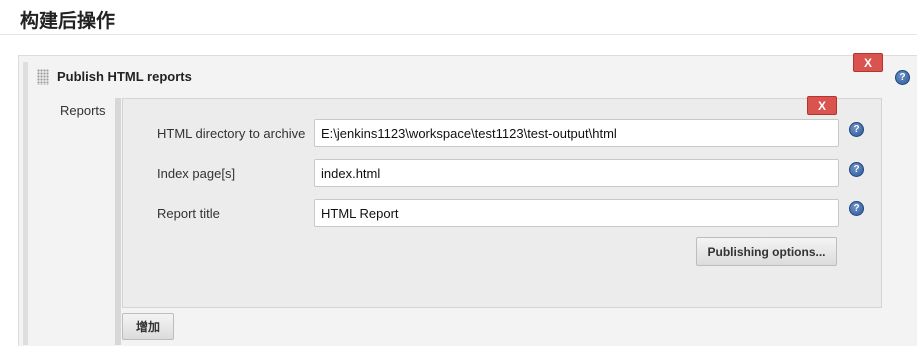  What do you see at coordinates (868, 62) in the screenshot?
I see `delete-publisher-button: X` at bounding box center [868, 62].